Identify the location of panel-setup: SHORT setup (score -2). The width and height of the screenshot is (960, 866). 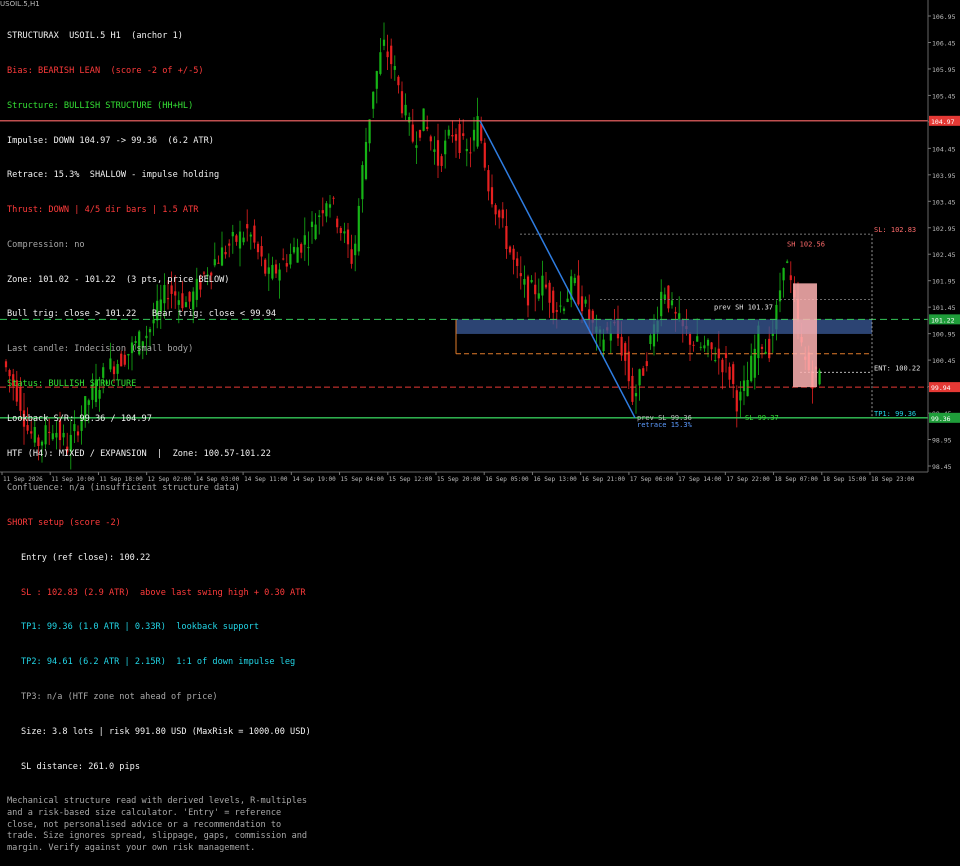
(64, 523).